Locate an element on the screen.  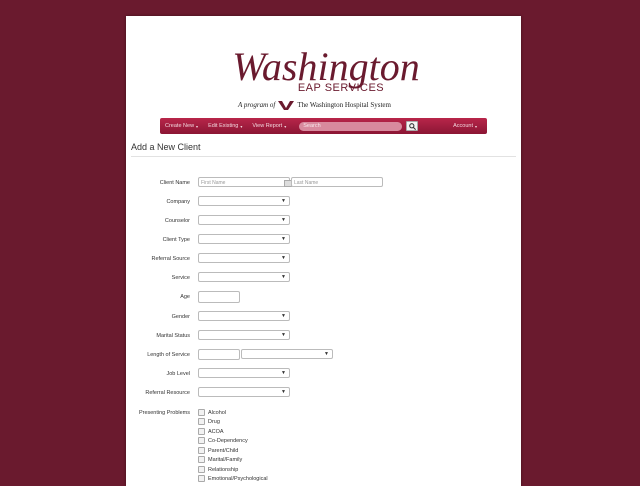
problem-label: Marital/Family is located at coordinates (225, 459).